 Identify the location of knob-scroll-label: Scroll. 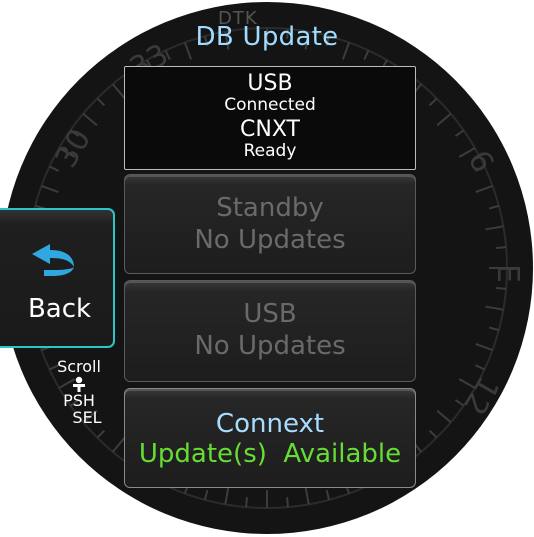
(79, 366).